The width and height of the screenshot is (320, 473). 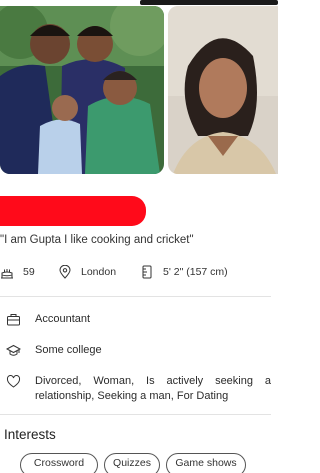 What do you see at coordinates (139, 272) in the screenshot?
I see `profile-stats: 59 London 5' 2" (157 cm)` at bounding box center [139, 272].